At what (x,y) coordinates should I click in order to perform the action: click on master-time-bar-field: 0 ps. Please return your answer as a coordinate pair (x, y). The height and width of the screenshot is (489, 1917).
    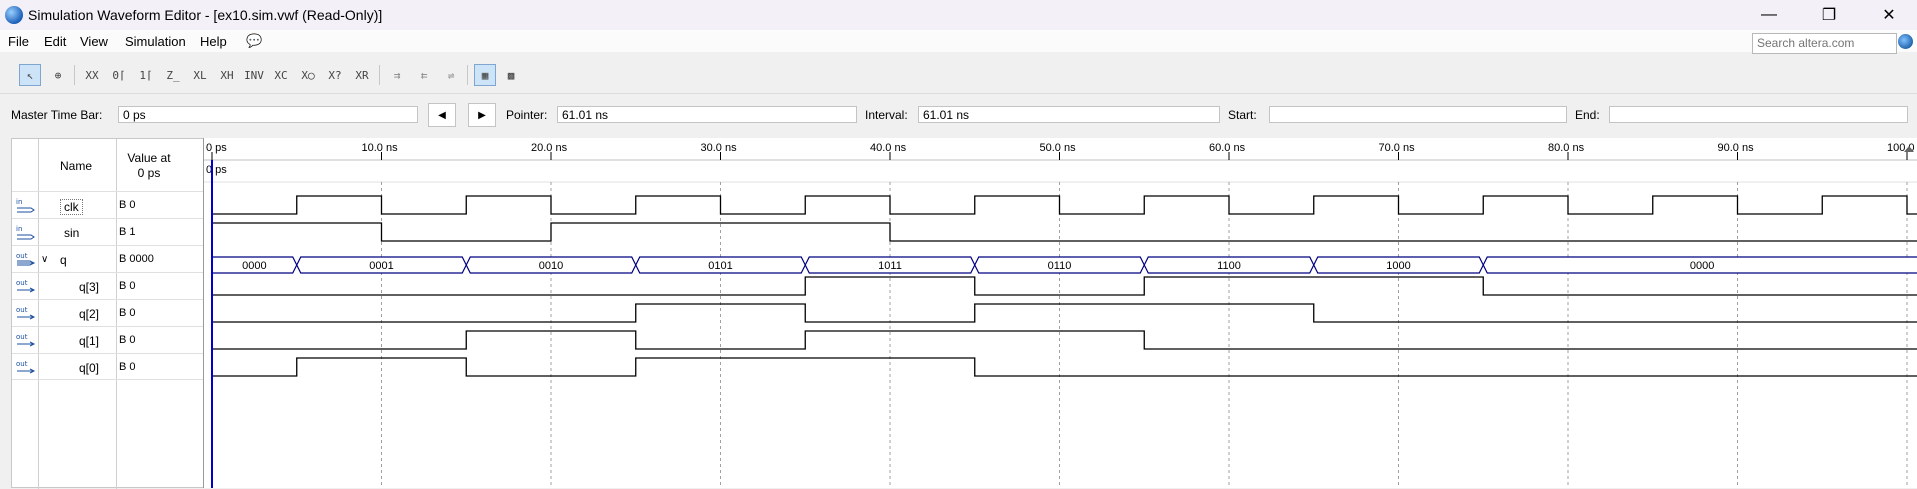
    Looking at the image, I should click on (268, 114).